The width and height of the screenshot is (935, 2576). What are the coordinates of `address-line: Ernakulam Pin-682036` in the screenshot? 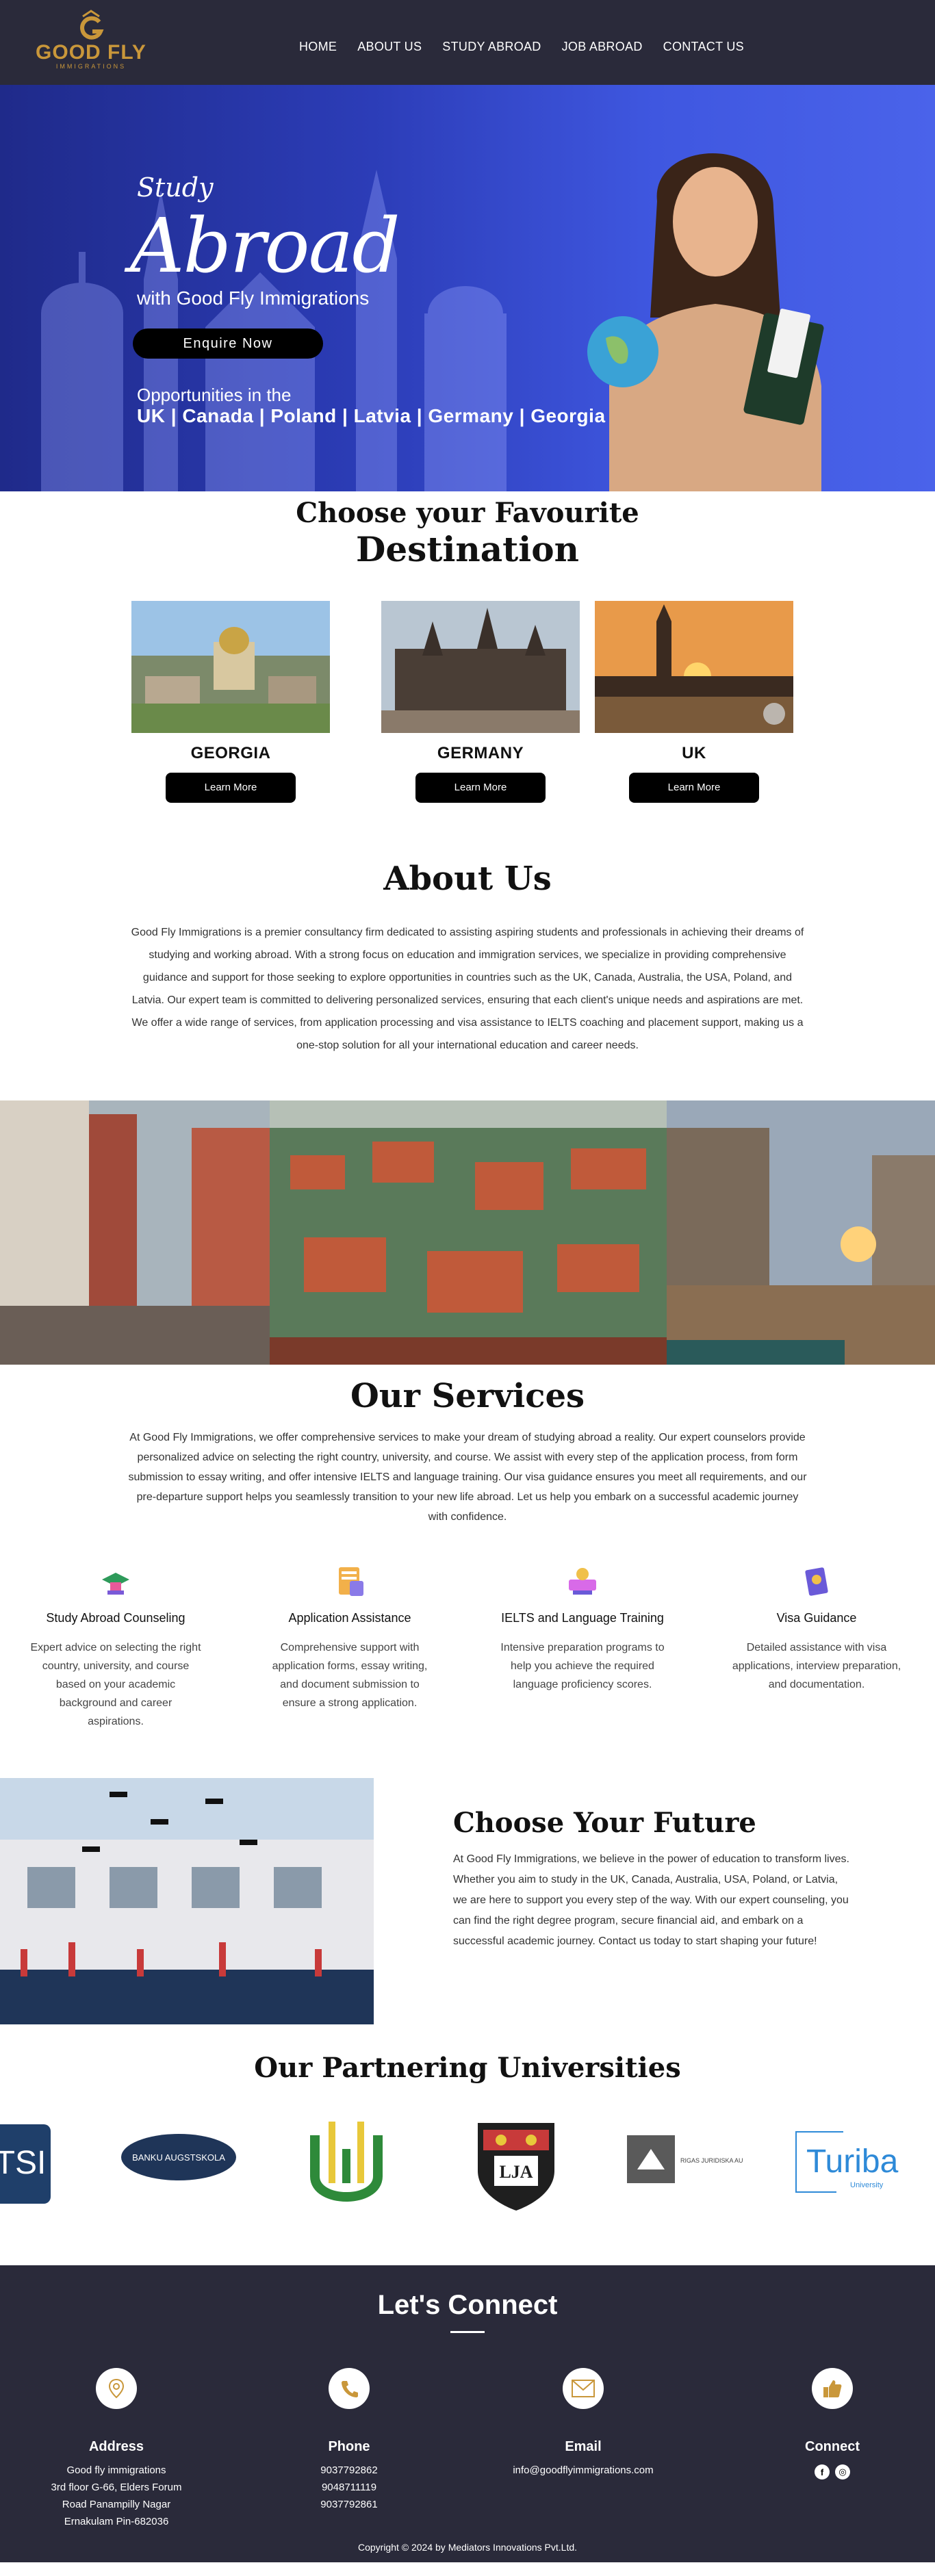 It's located at (116, 2521).